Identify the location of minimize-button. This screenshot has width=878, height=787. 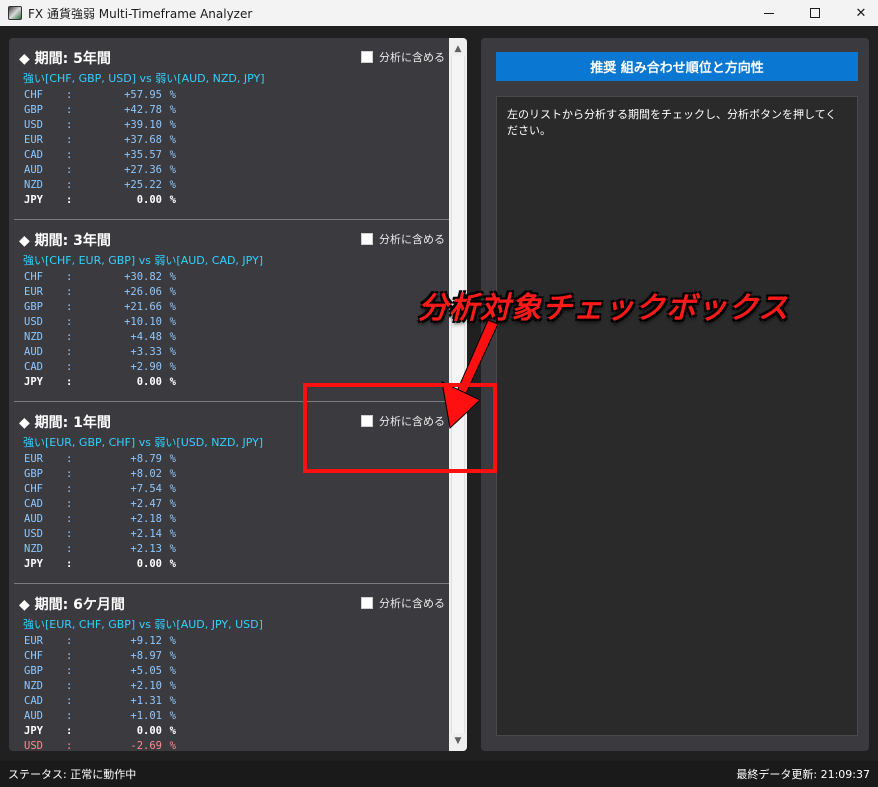
(769, 13).